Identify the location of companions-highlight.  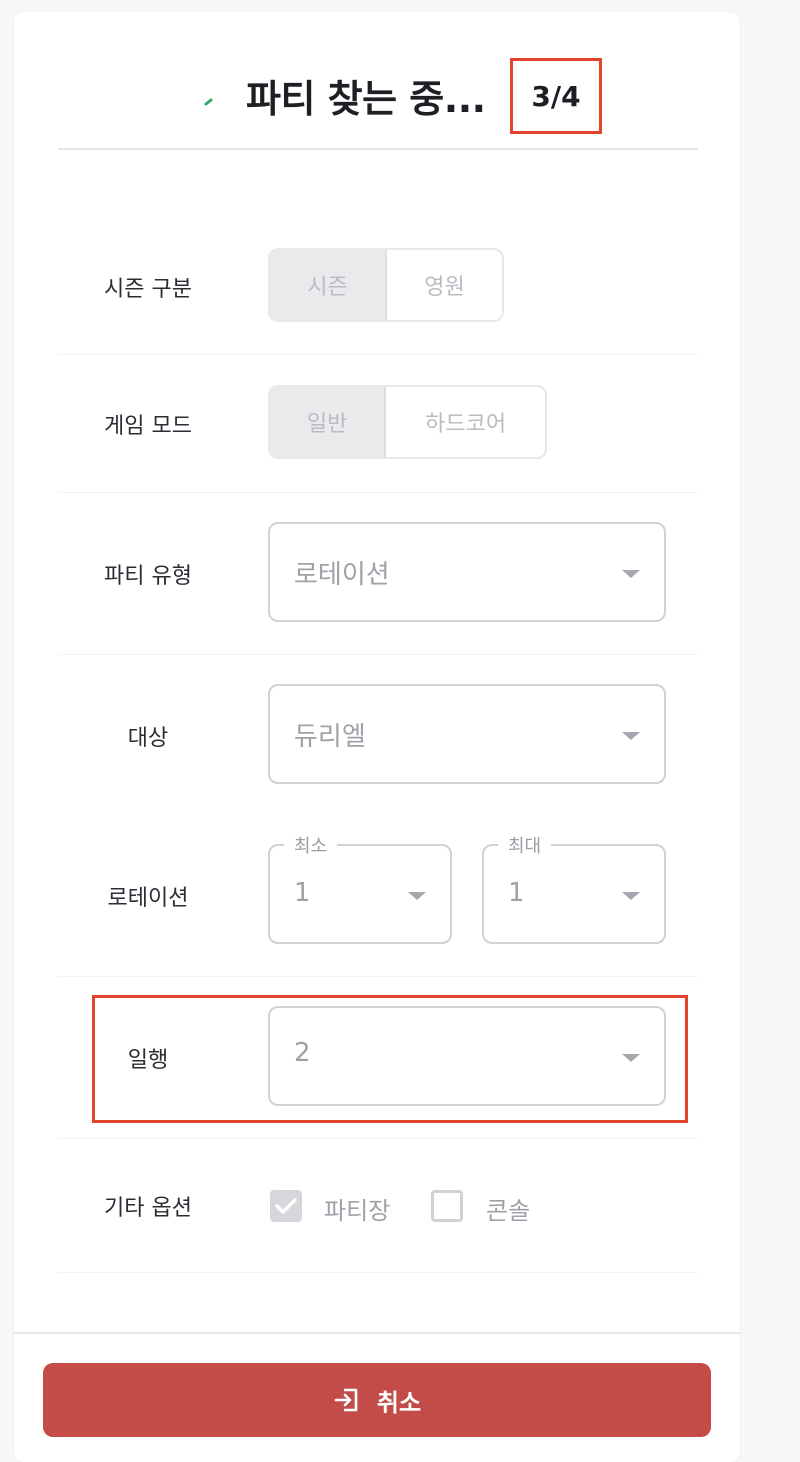
(390, 1059).